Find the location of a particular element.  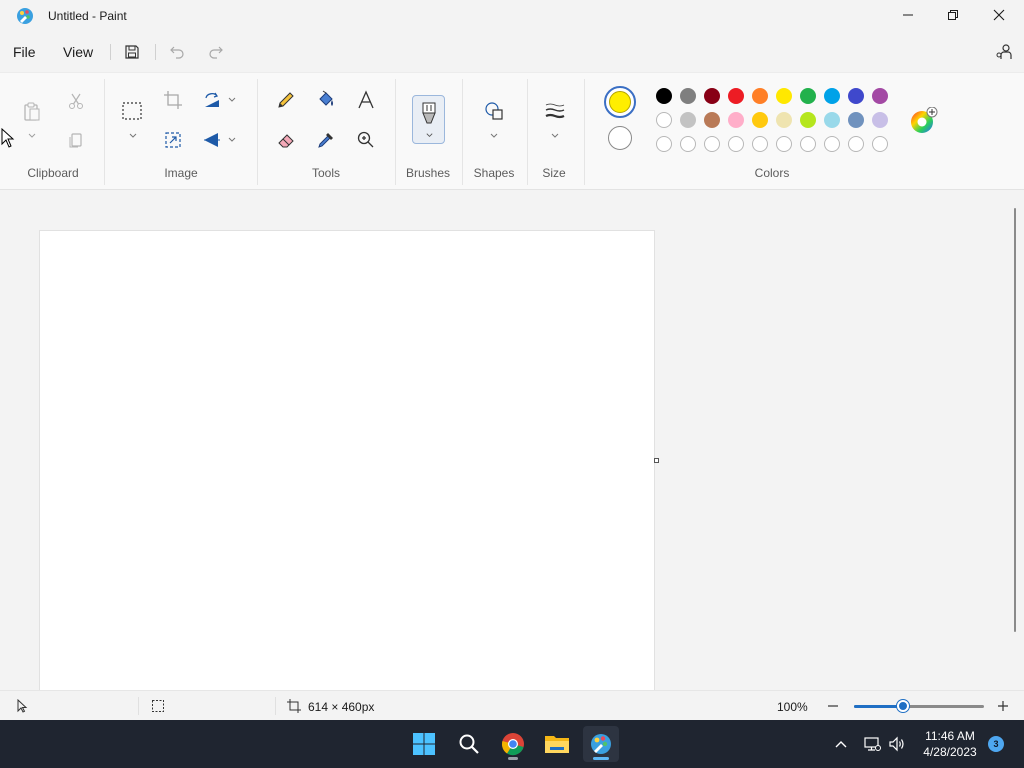

zoom-in-icon is located at coordinates (1003, 706).